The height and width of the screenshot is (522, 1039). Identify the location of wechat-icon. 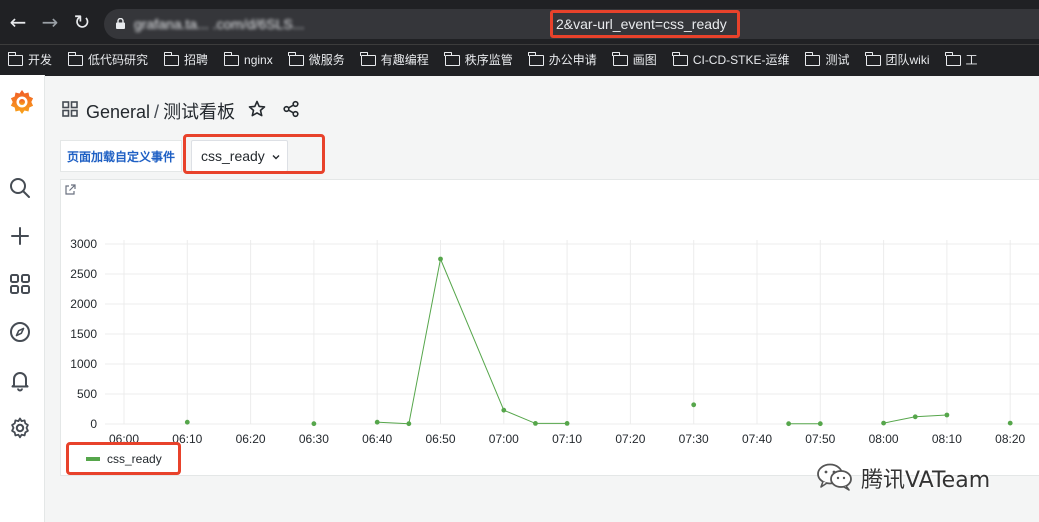
(834, 477).